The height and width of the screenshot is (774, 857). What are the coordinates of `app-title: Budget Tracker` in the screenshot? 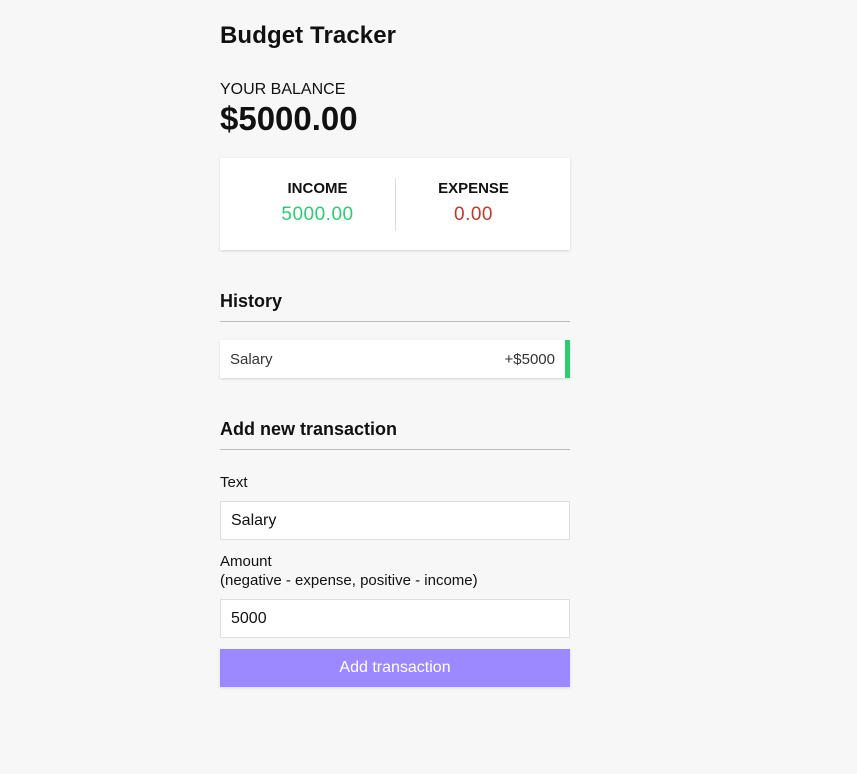 It's located at (308, 35).